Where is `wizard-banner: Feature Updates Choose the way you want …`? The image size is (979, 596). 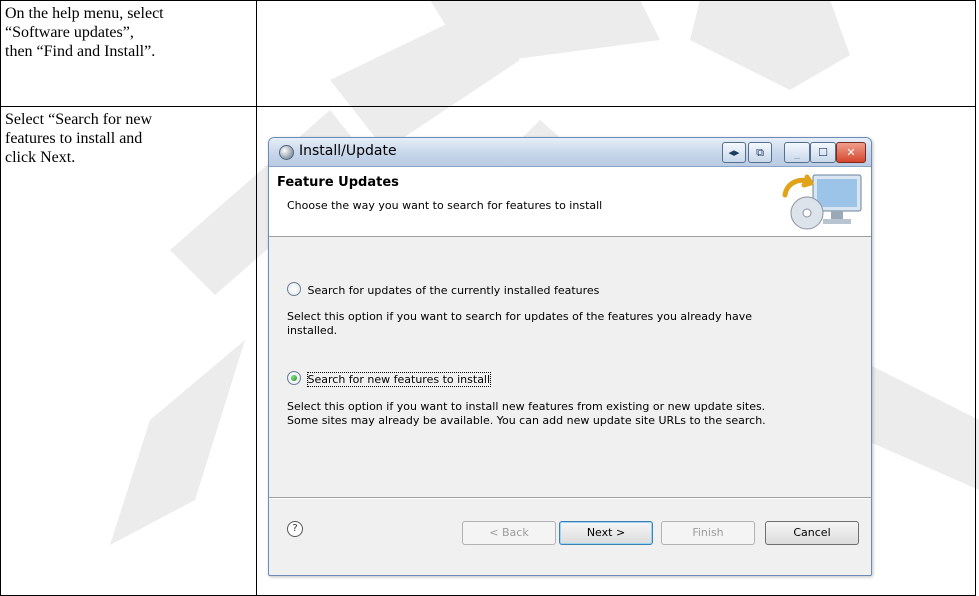
wizard-banner: Feature Updates Choose the way you want … is located at coordinates (570, 202).